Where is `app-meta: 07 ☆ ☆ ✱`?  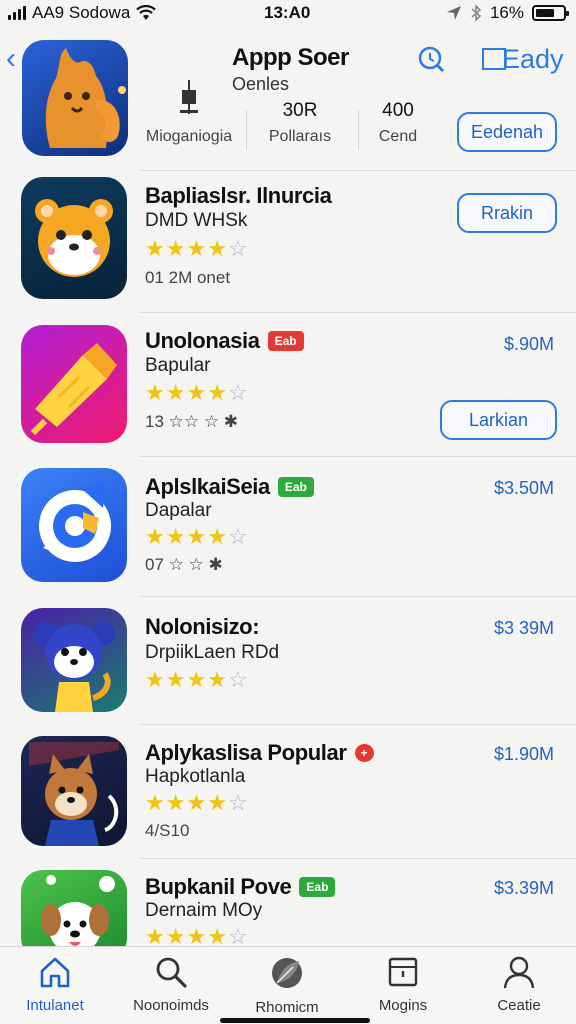
app-meta: 07 ☆ ☆ ✱ is located at coordinates (184, 564).